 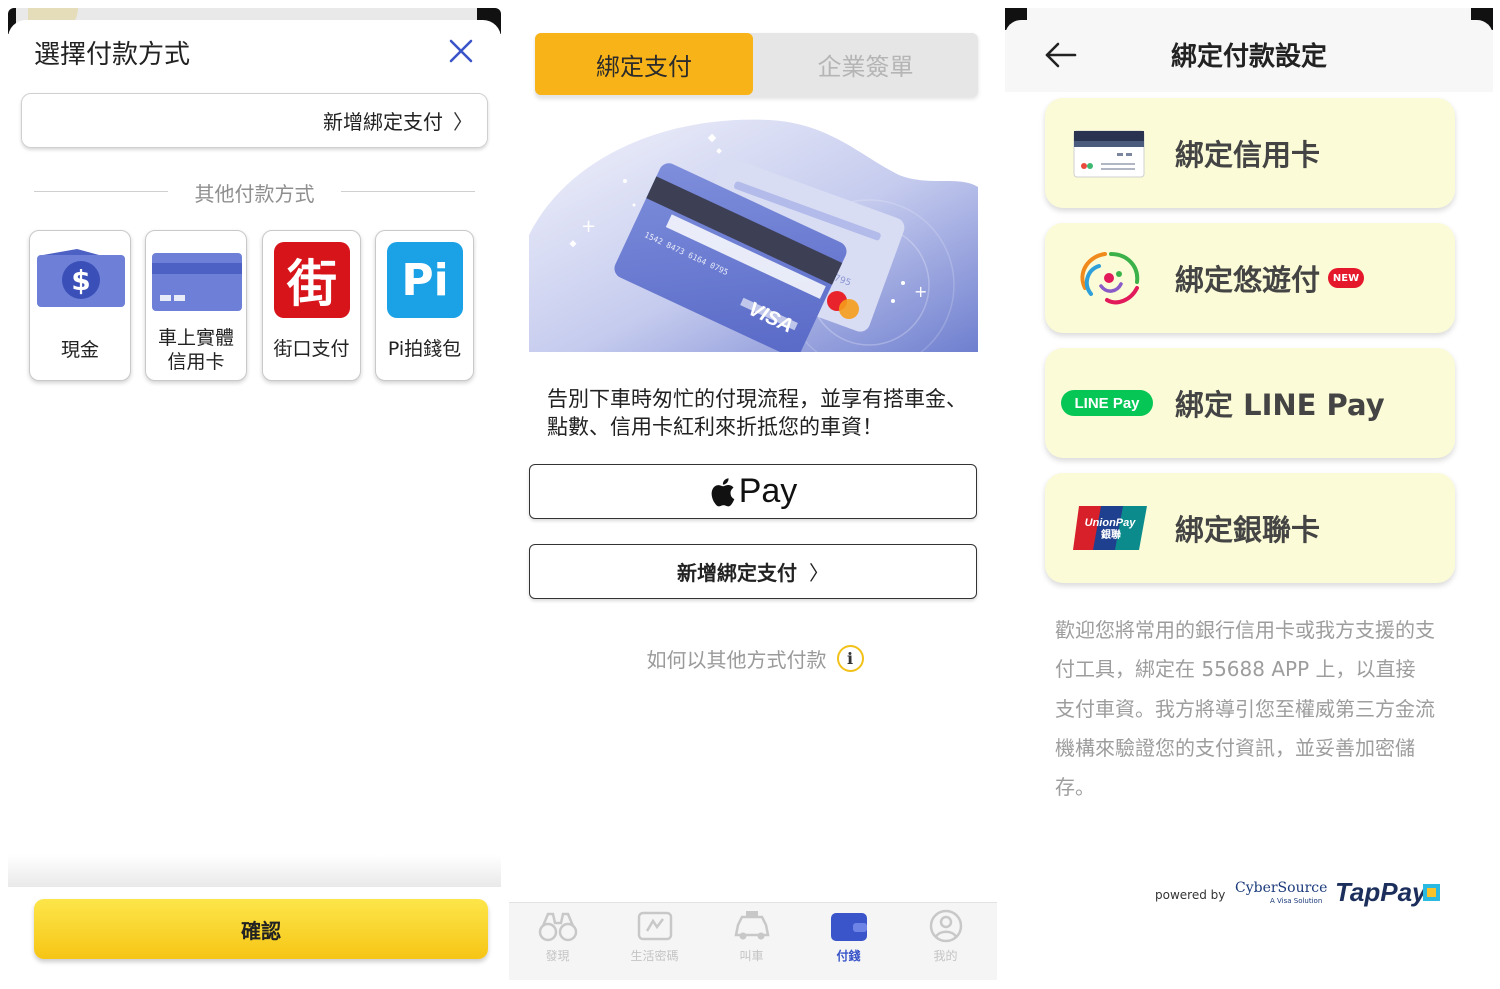 What do you see at coordinates (757, 413) in the screenshot?
I see `promo-text: 告別下車時匆忙的付現流程，並享有搭車金、點數、信用卡紅利來折抵您的車資！` at bounding box center [757, 413].